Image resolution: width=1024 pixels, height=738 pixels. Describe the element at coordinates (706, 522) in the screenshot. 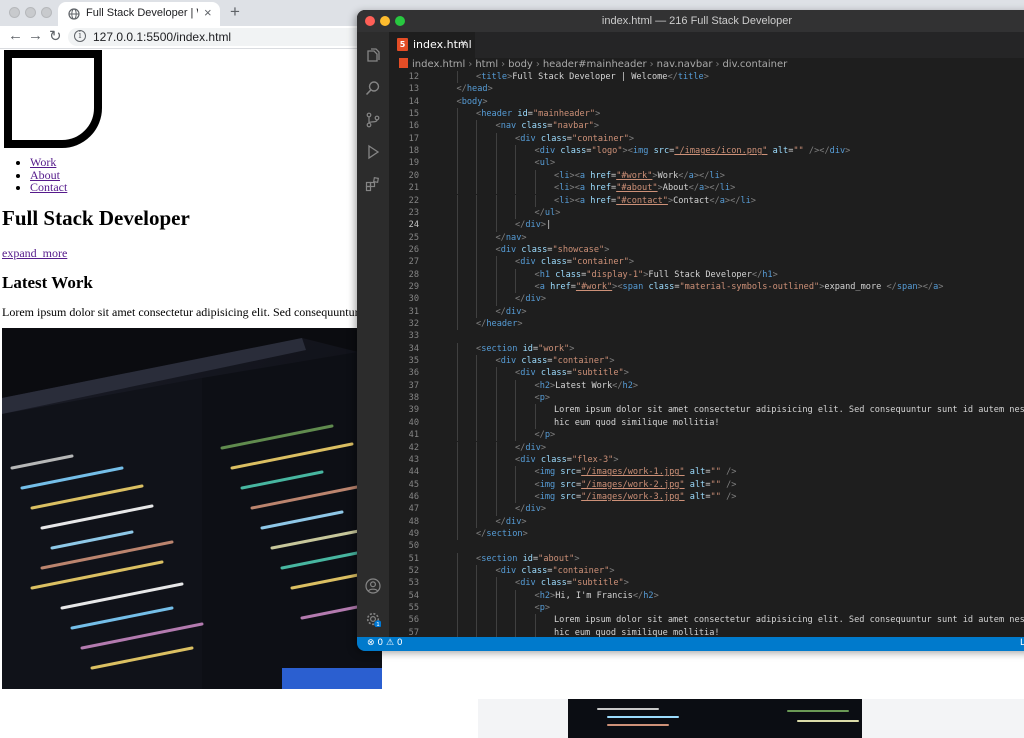

I see `code-line: 48 </div>` at that location.